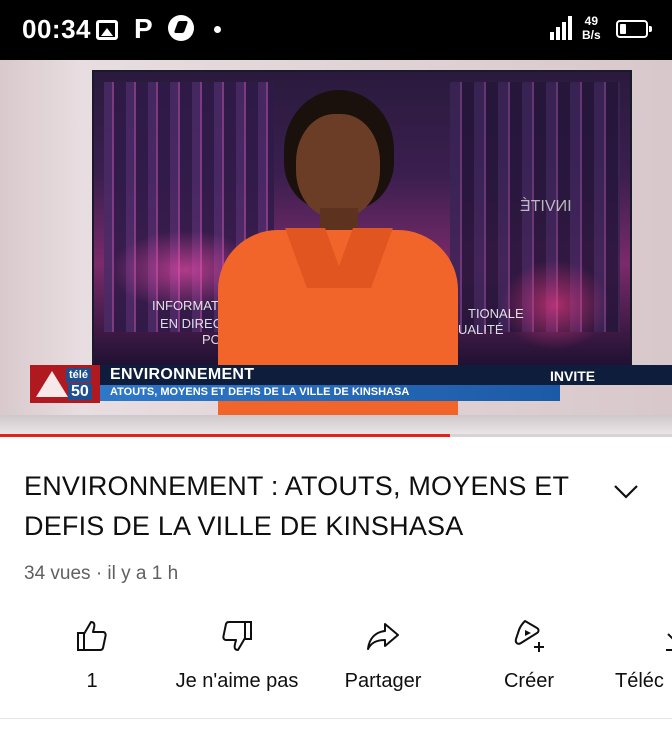  Describe the element at coordinates (182, 374) in the screenshot. I see `lower-third-title: ENVIRONNEMENT` at that location.